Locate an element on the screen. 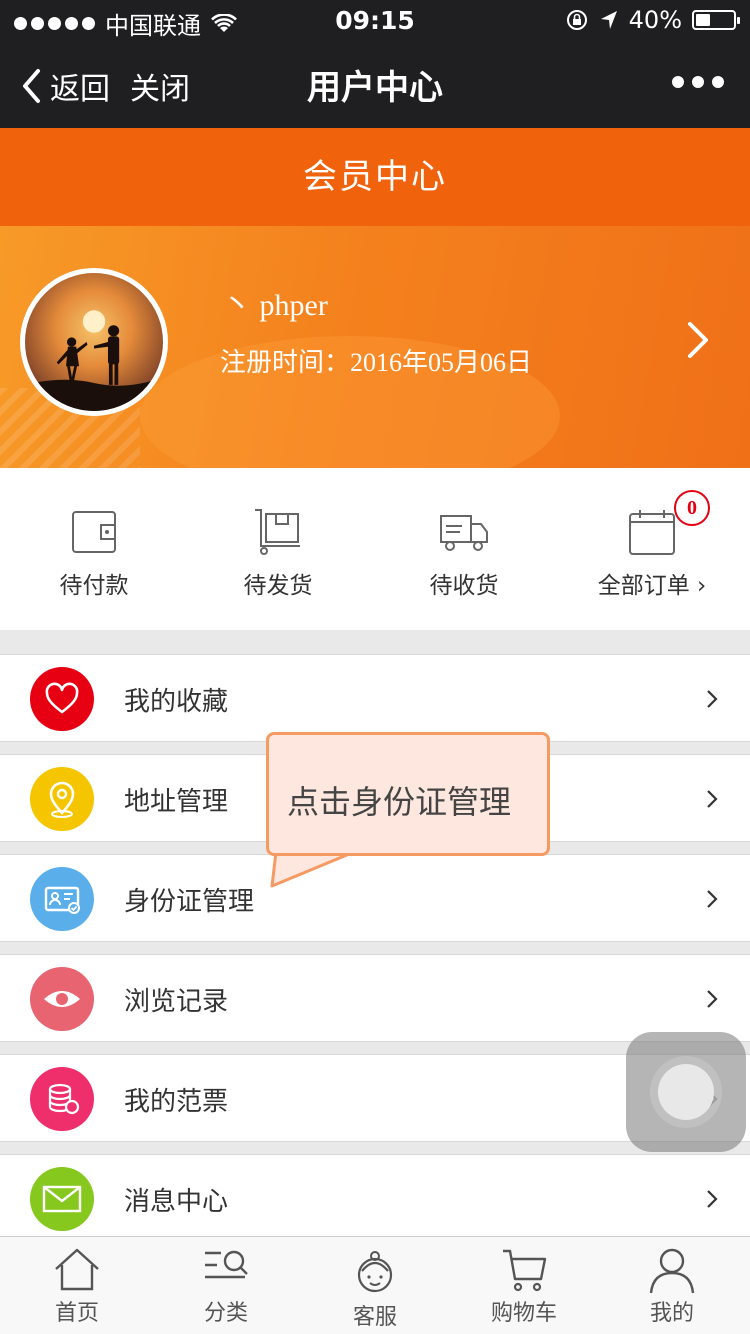 The height and width of the screenshot is (1334, 750). orders-panel: 待付款 待发货 待收货 全部订单 › is located at coordinates (375, 549).